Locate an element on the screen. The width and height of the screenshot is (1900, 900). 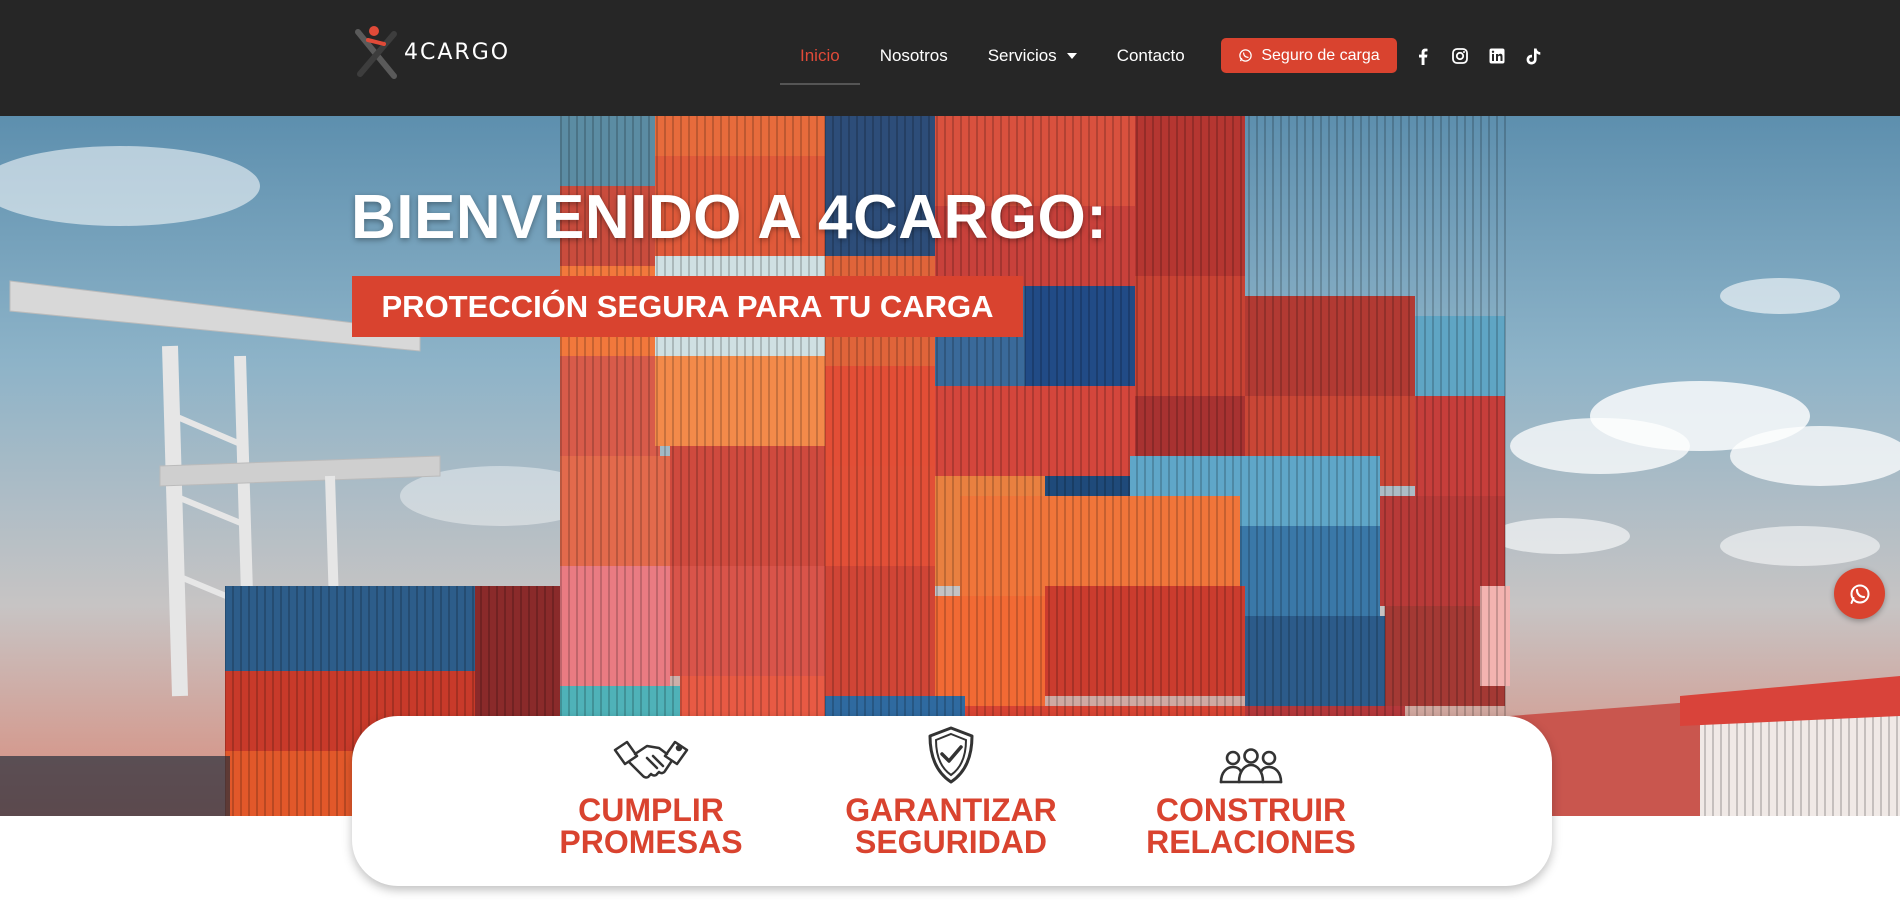
value-line: CUMPLIR is located at coordinates (651, 810).